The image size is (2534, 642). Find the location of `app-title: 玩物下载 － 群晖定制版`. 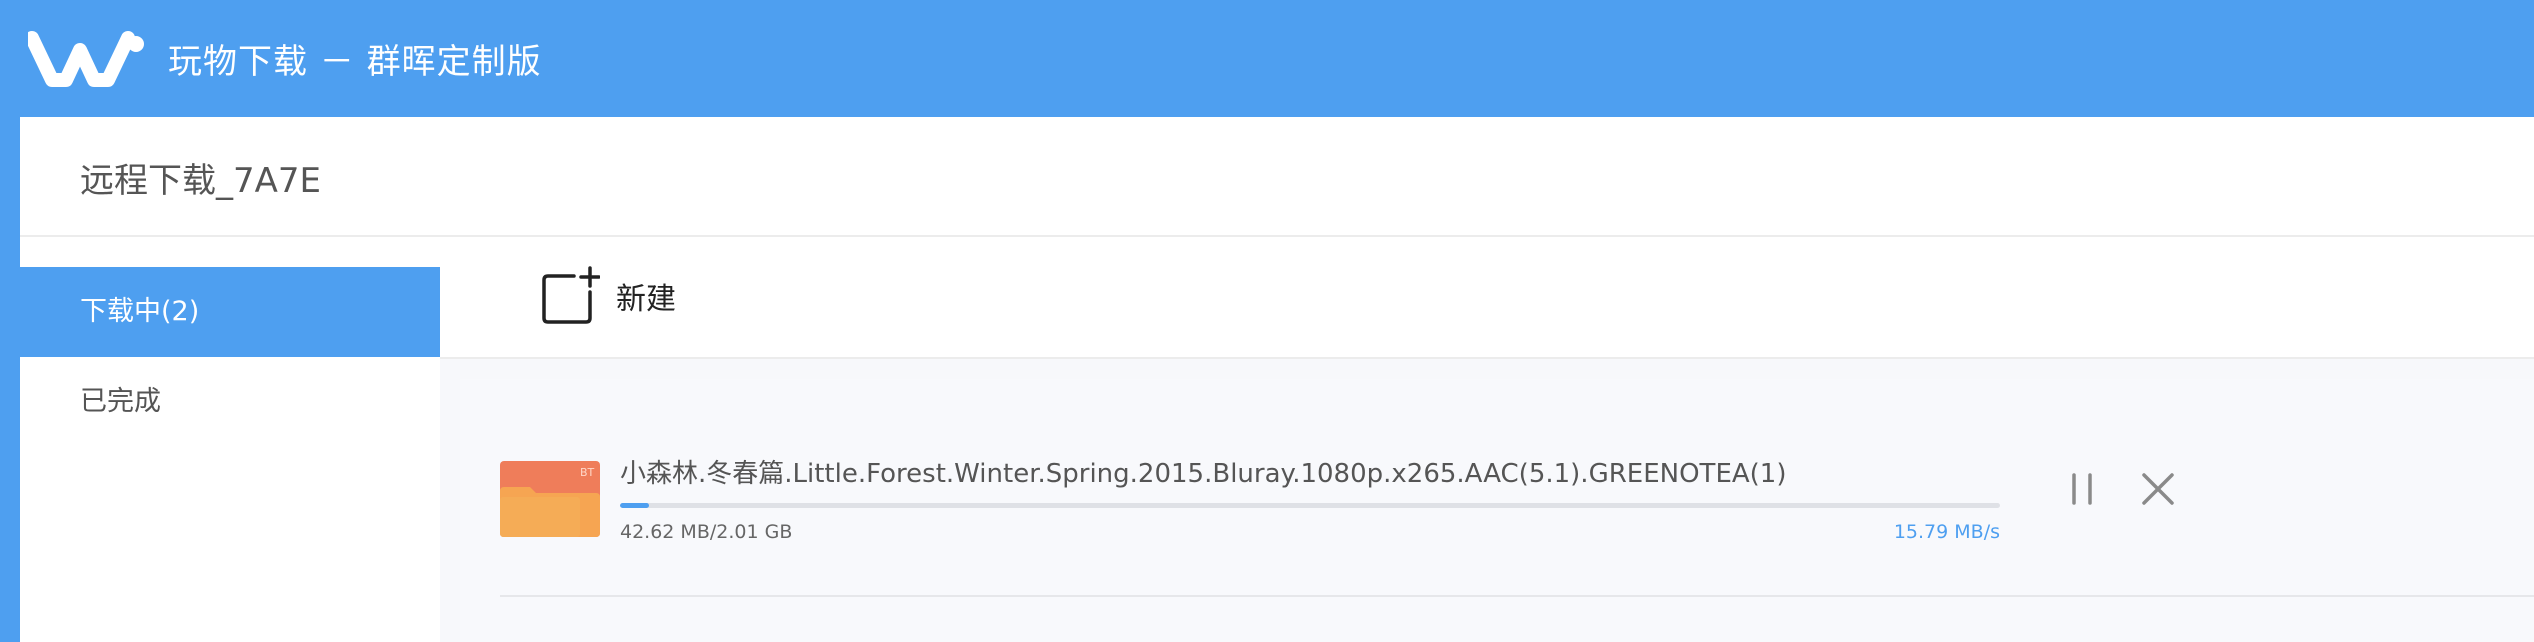

app-title: 玩物下载 － 群晖定制版 is located at coordinates (355, 62).